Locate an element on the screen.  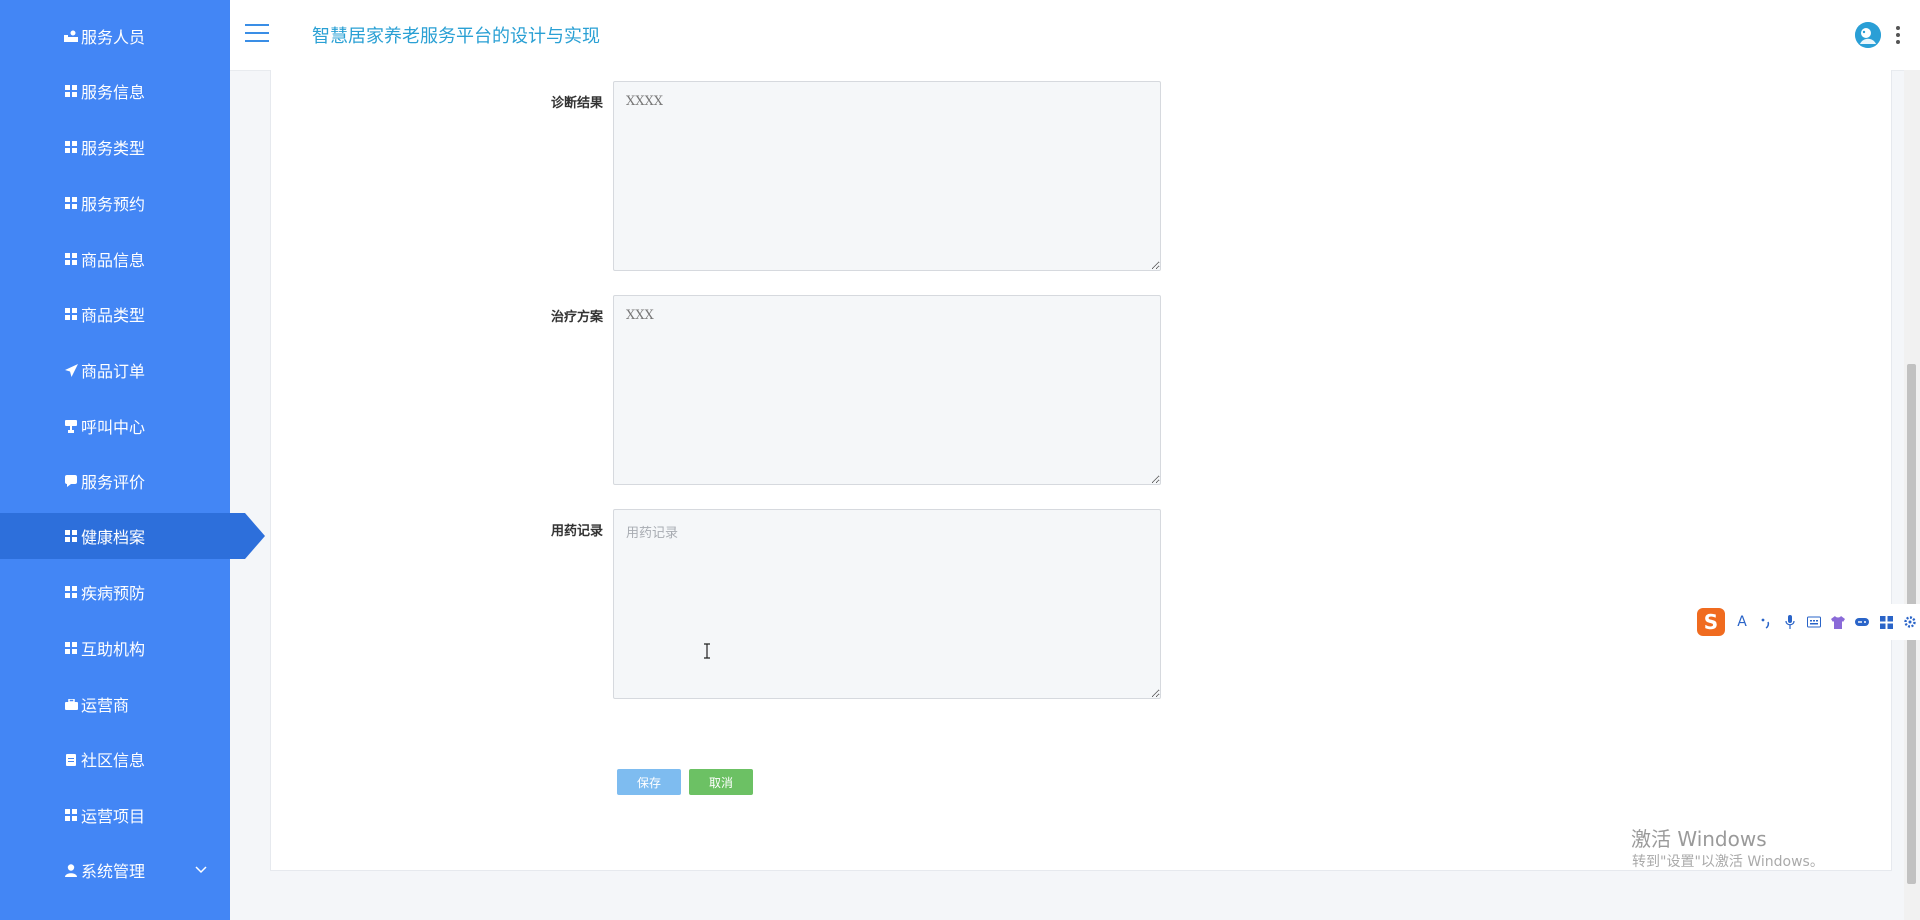
keyboard-icon is located at coordinates (1814, 622).